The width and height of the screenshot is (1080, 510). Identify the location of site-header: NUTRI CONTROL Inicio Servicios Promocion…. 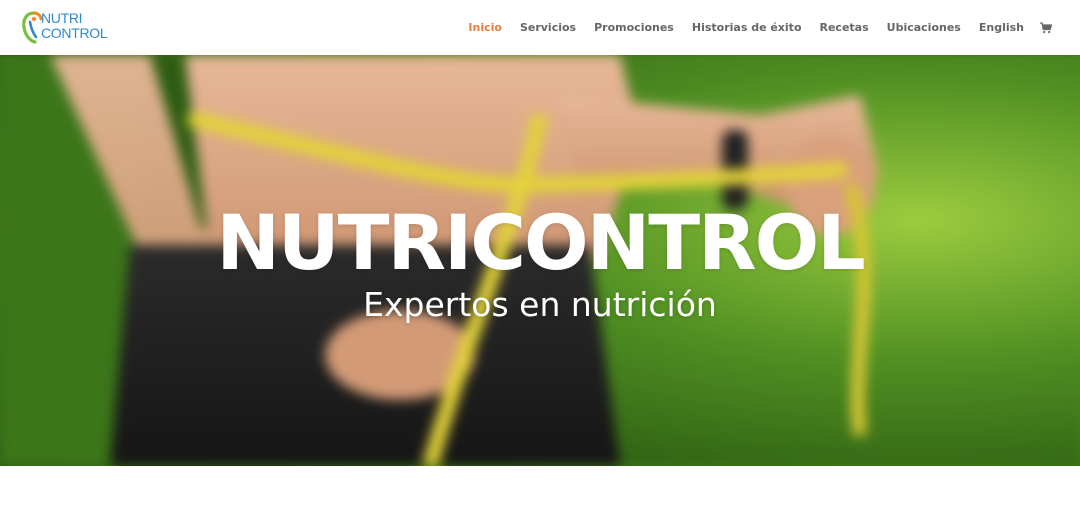
(540, 27).